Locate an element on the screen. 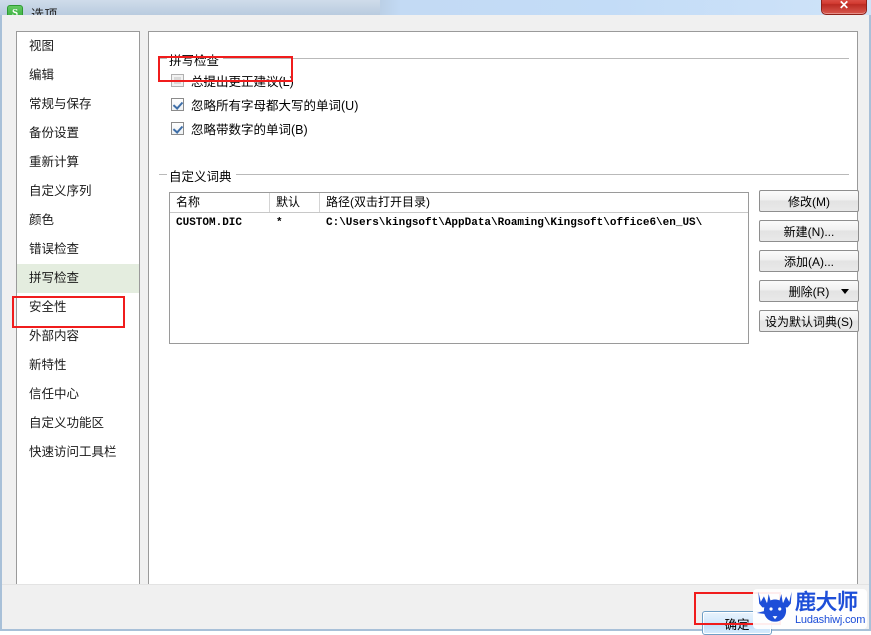 This screenshot has height=635, width=871. sidebar-item-4: 重新计算 is located at coordinates (78, 162).